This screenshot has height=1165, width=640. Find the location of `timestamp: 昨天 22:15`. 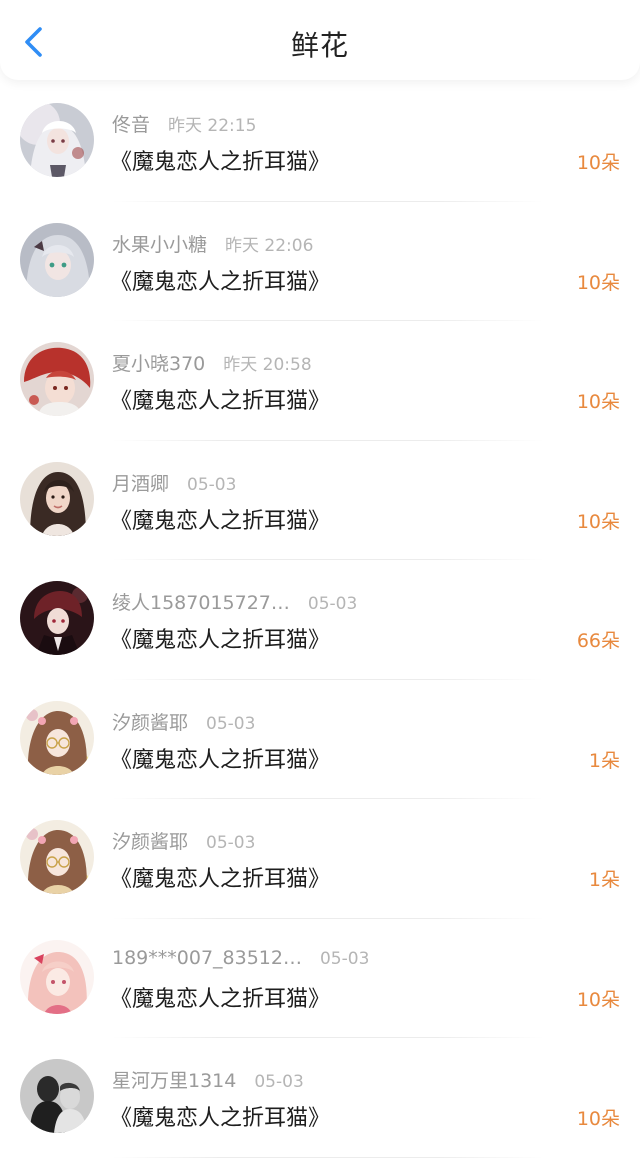

timestamp: 昨天 22:15 is located at coordinates (212, 126).